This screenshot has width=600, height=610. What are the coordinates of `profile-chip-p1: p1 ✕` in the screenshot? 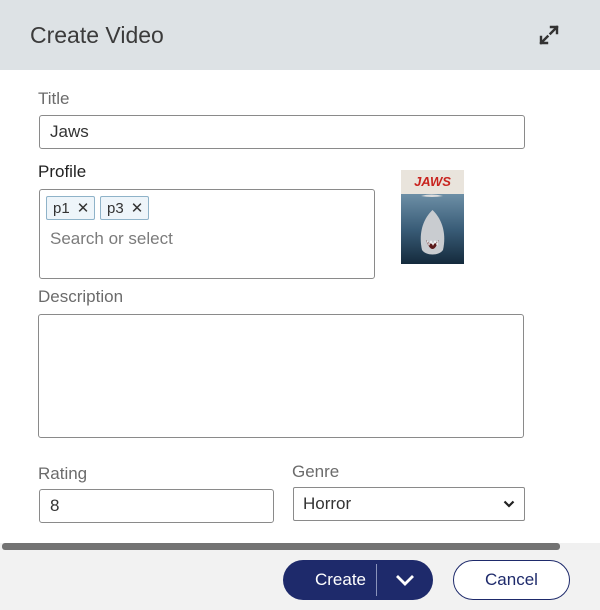 It's located at (71, 208).